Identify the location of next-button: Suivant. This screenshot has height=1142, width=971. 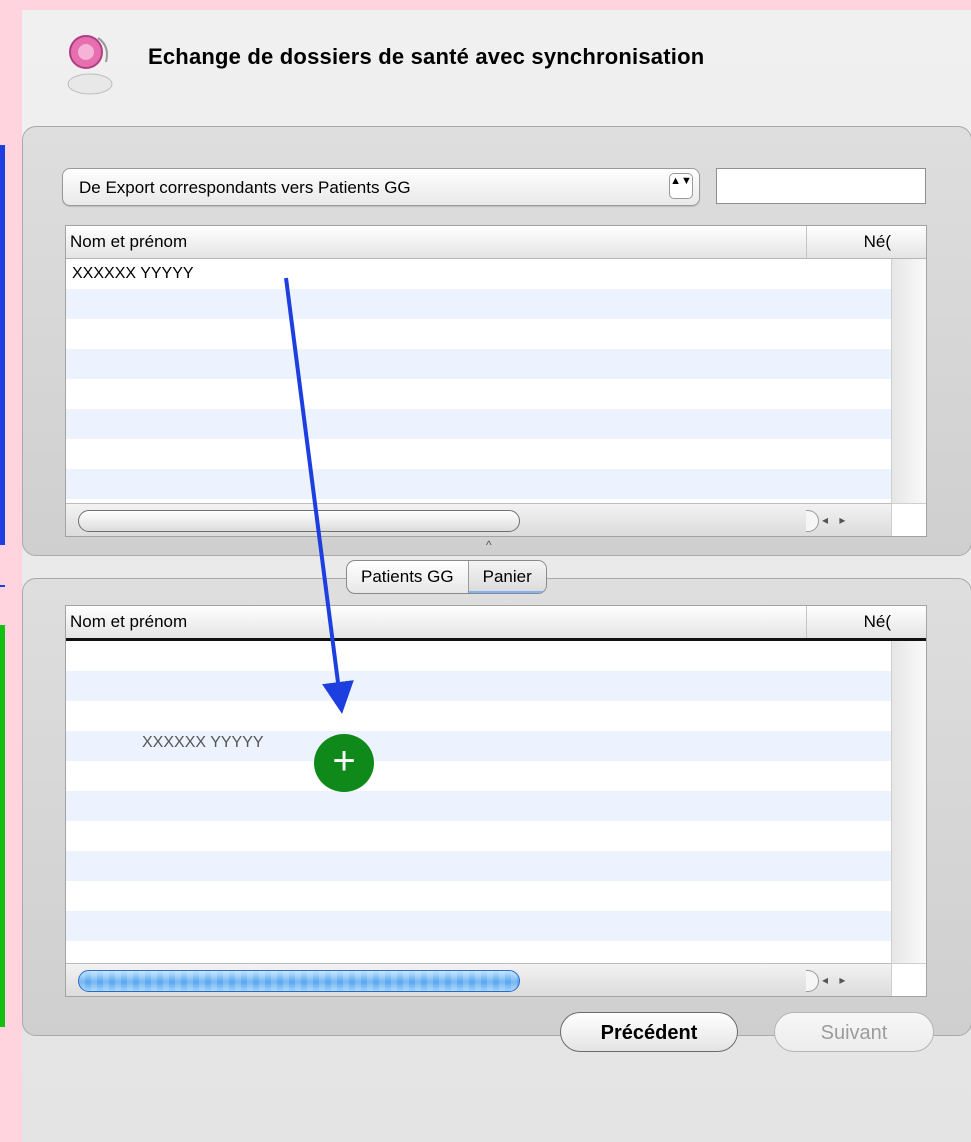
(854, 1032).